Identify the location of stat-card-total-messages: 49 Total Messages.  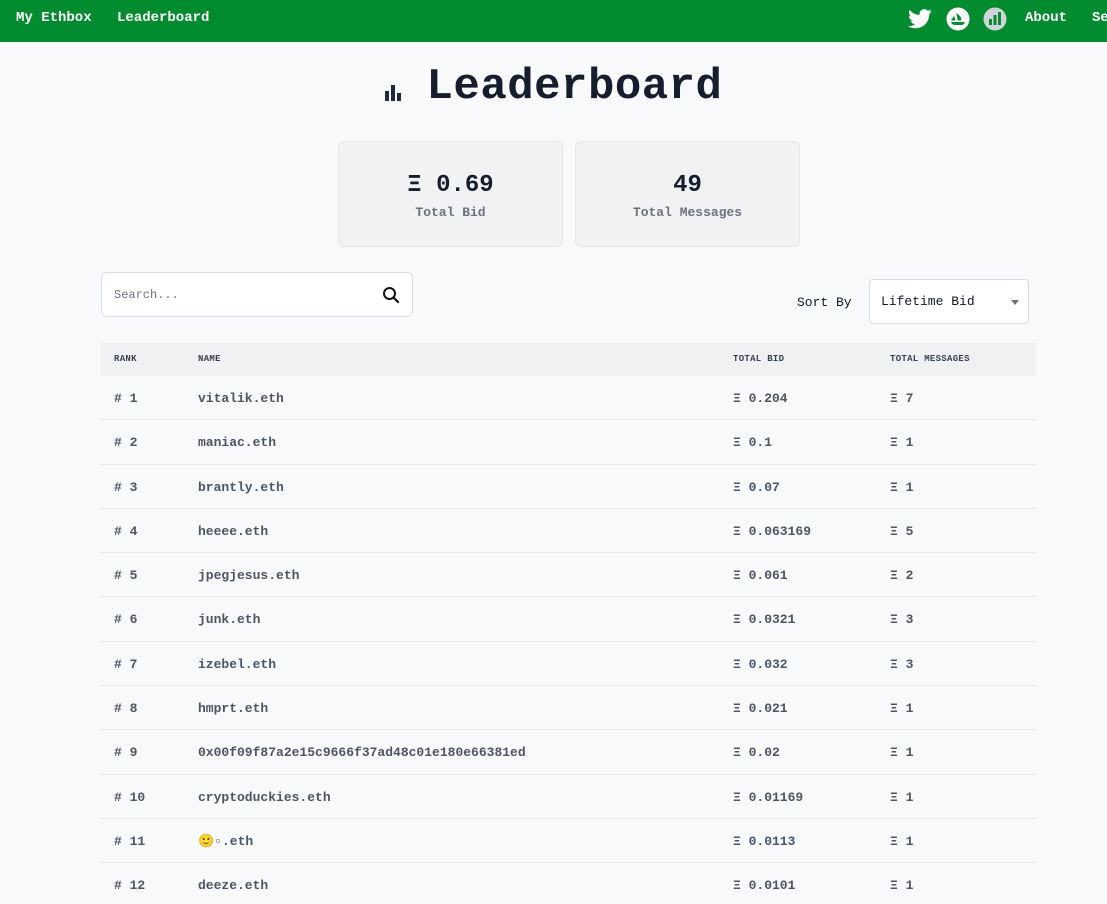
(687, 194).